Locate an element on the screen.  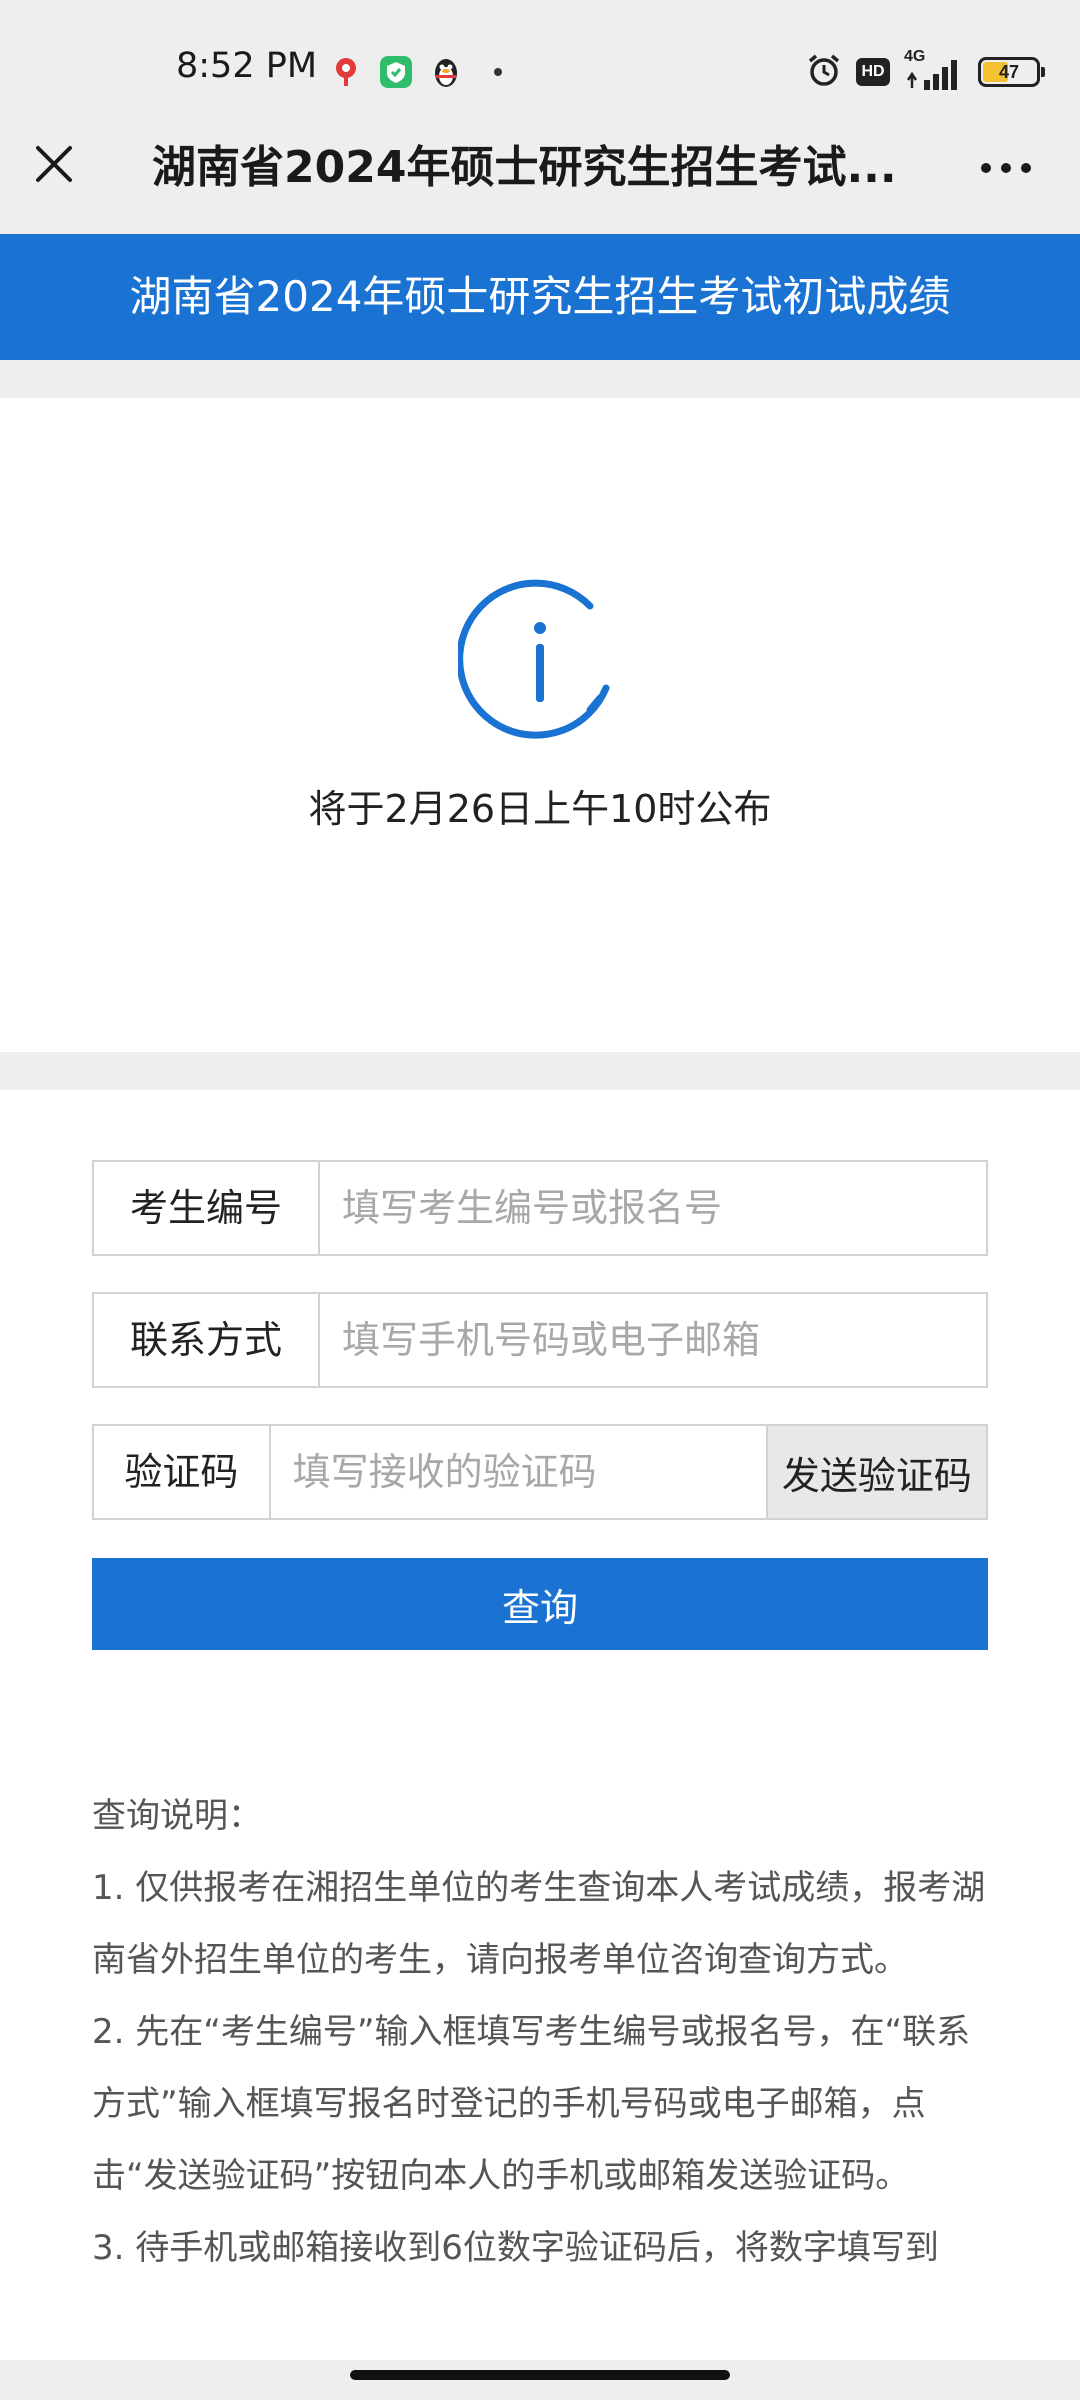
status-bar: 8:52 PM HD 4G 47 is located at coordinates (540, 66).